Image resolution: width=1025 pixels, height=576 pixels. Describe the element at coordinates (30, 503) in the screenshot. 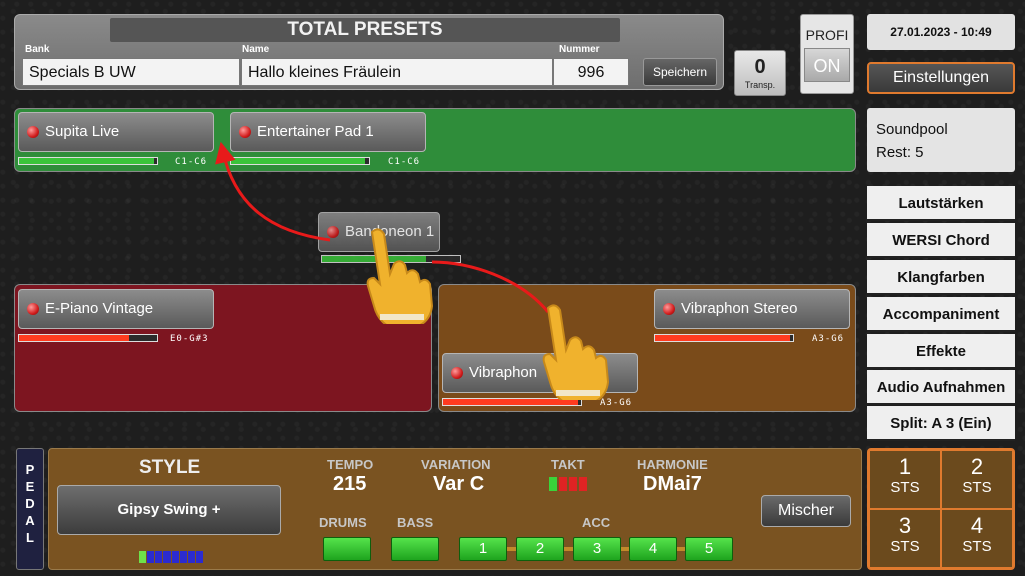

I see `pedal-letter: D` at that location.